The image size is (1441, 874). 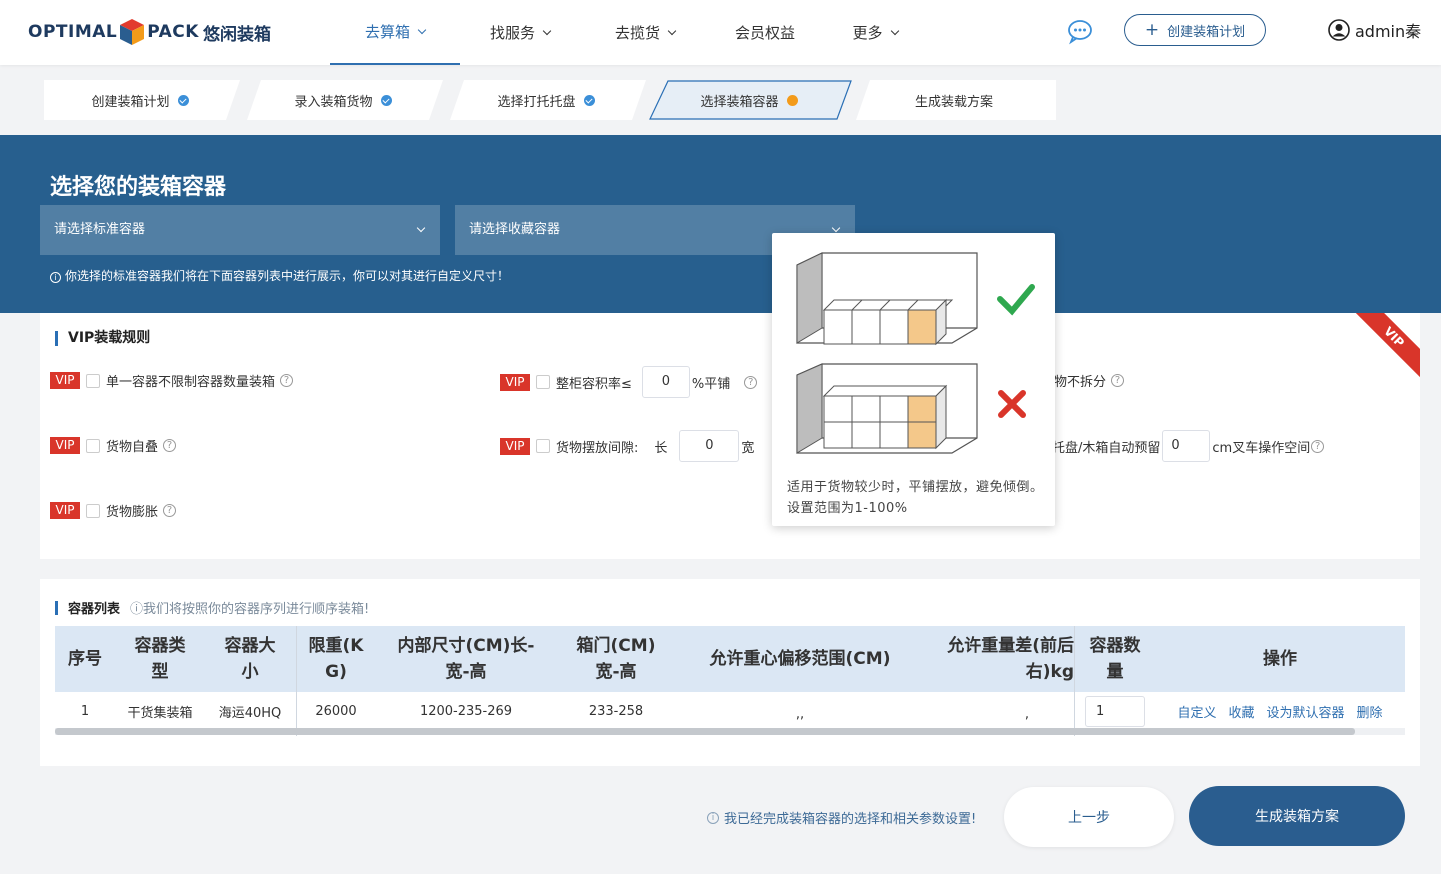 What do you see at coordinates (616, 659) in the screenshot?
I see `col-door: 箱门(CM) 宽-高` at bounding box center [616, 659].